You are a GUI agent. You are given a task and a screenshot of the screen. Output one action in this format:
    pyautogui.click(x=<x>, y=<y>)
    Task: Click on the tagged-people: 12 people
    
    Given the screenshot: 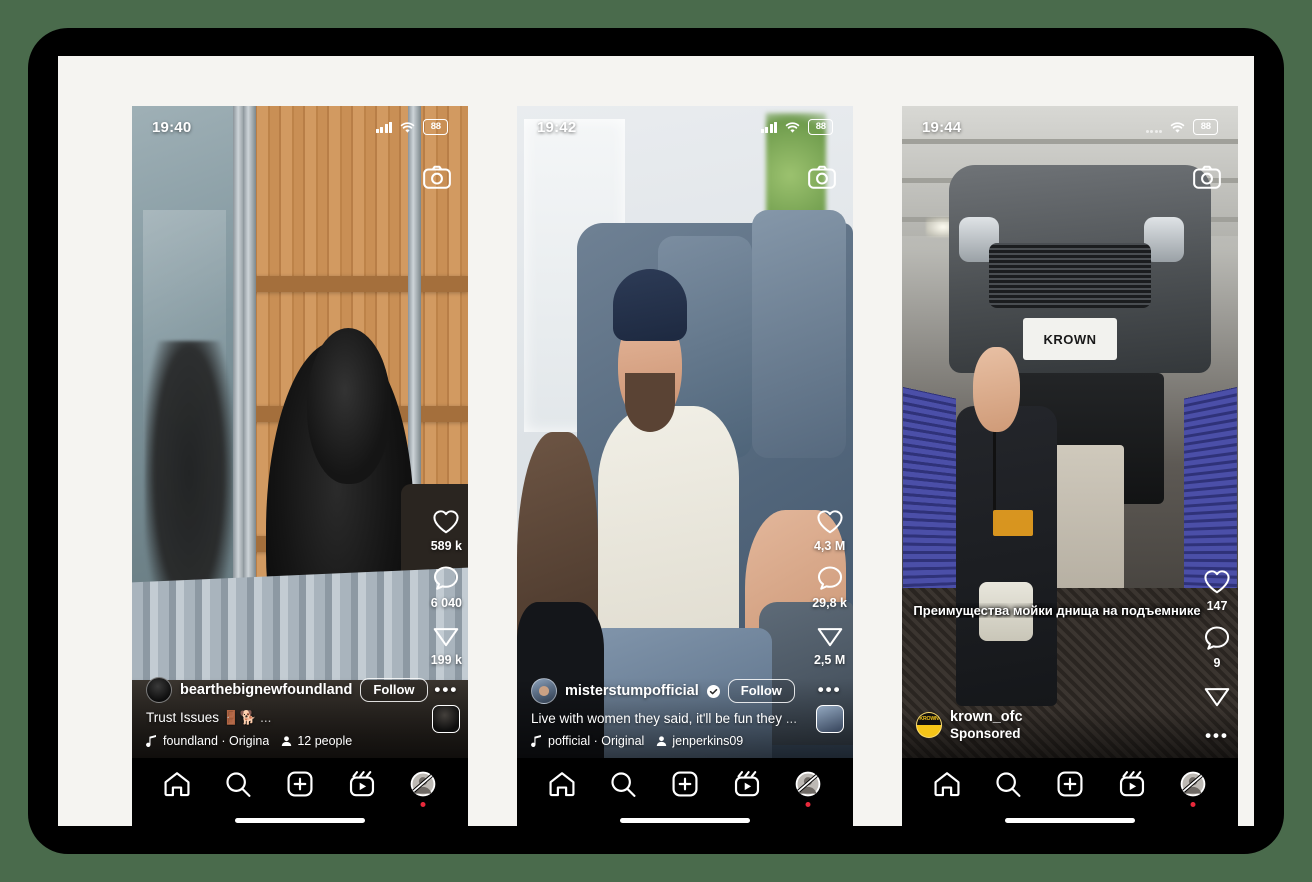 What is the action you would take?
    pyautogui.click(x=316, y=741)
    